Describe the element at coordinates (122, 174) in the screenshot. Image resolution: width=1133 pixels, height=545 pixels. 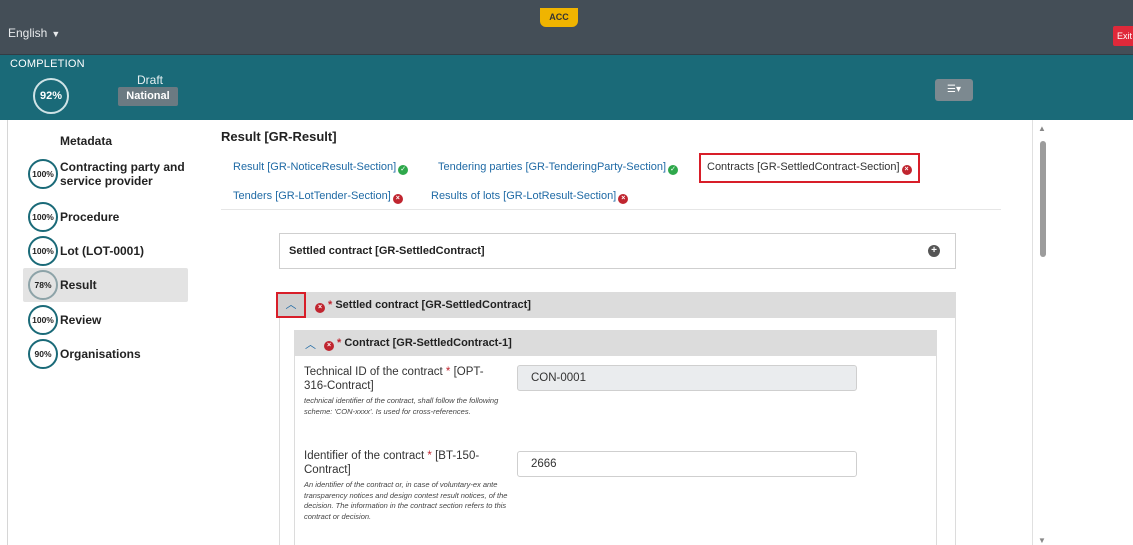
I see `sidebar-item-label: Contracting party and service provider` at that location.